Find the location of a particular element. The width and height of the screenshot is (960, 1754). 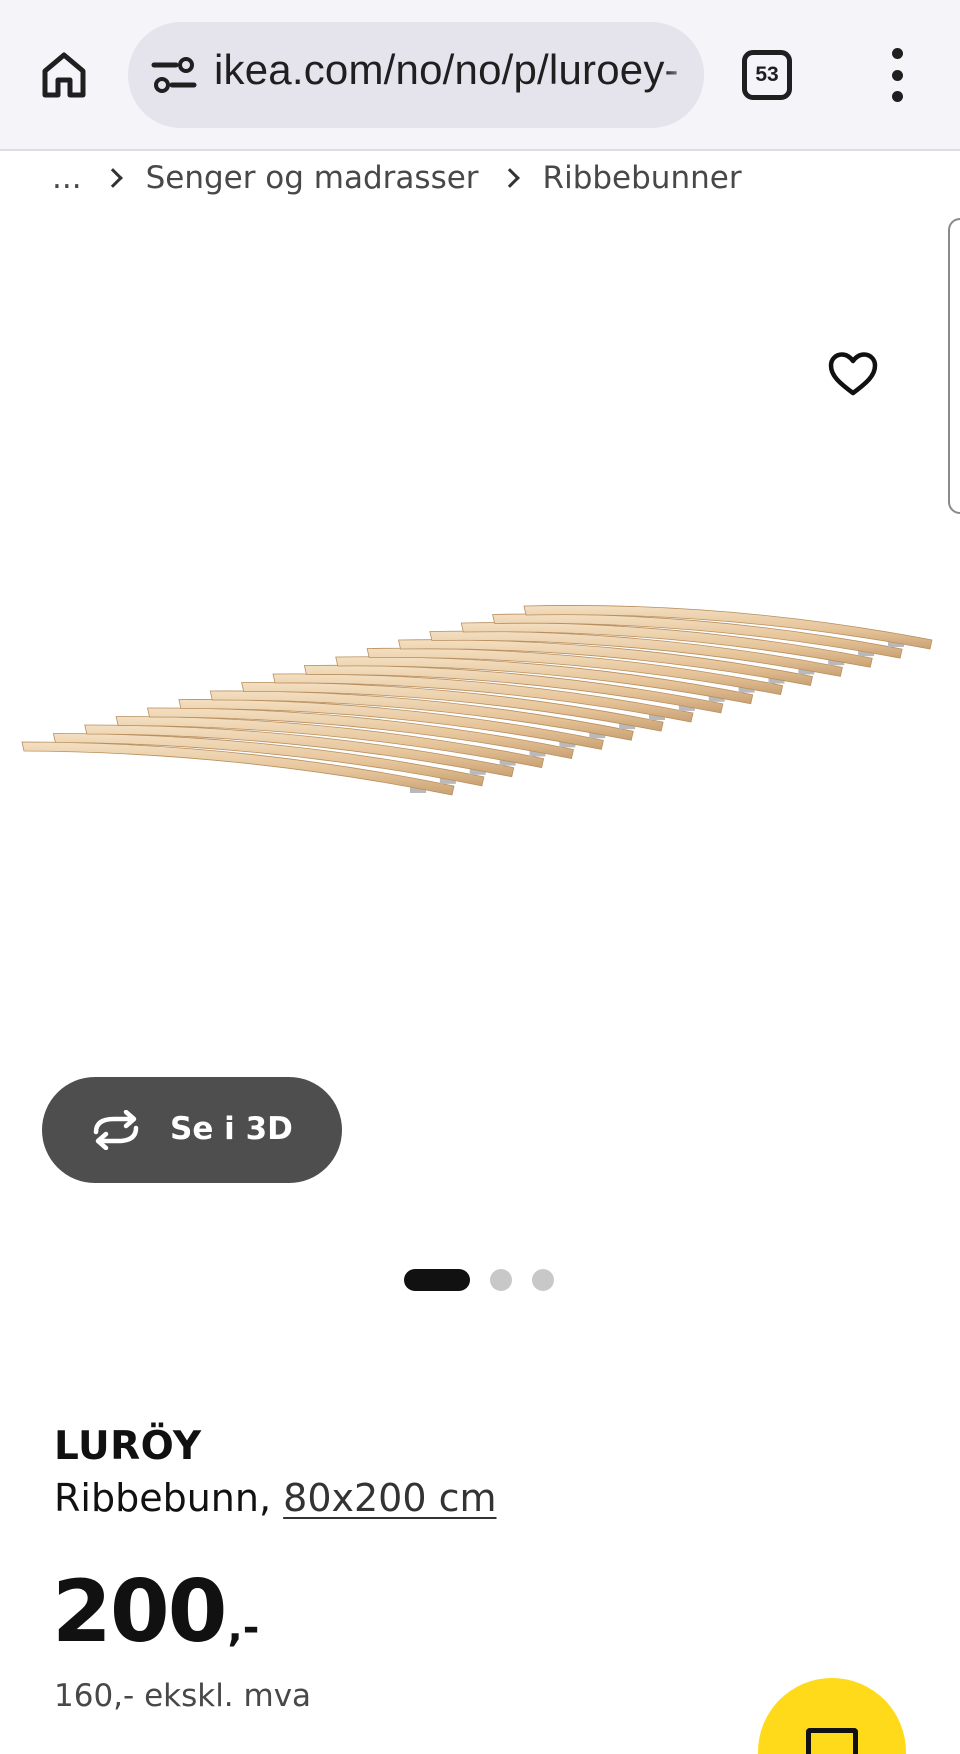

product-price: 200 ,- is located at coordinates (155, 1612).